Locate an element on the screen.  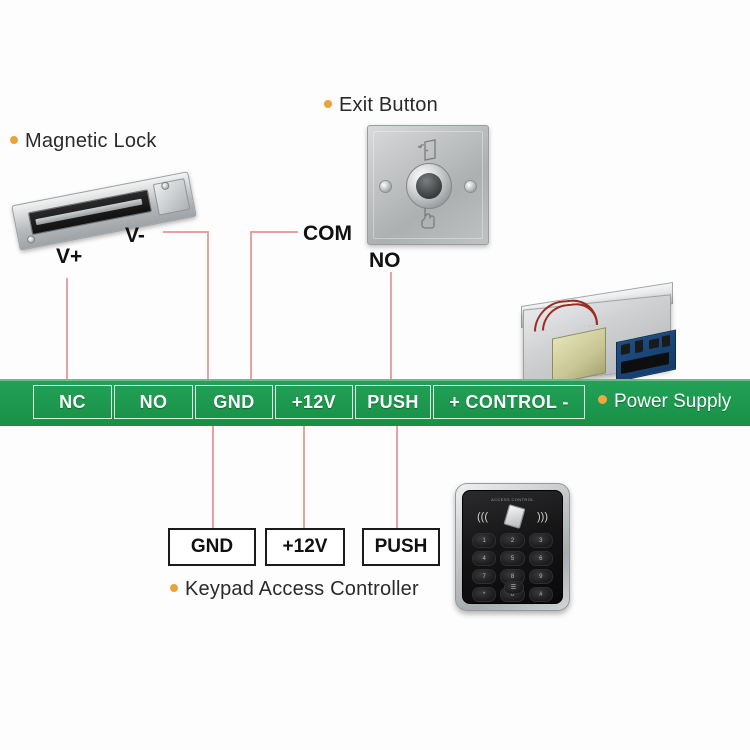
label-com: COM is located at coordinates (327, 233).